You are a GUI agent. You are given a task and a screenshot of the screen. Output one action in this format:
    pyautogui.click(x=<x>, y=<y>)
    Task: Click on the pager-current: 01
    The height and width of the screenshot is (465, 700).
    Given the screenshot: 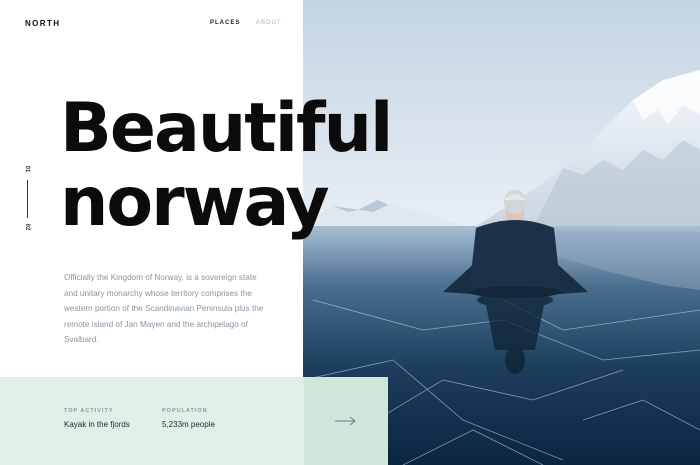 What is the action you would take?
    pyautogui.click(x=27, y=169)
    